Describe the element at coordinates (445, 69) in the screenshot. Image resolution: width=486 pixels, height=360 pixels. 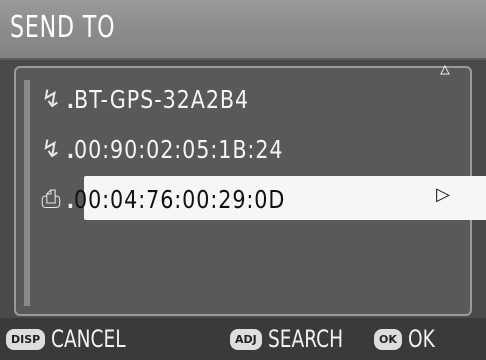
I see `scroll-up-icon: △` at that location.